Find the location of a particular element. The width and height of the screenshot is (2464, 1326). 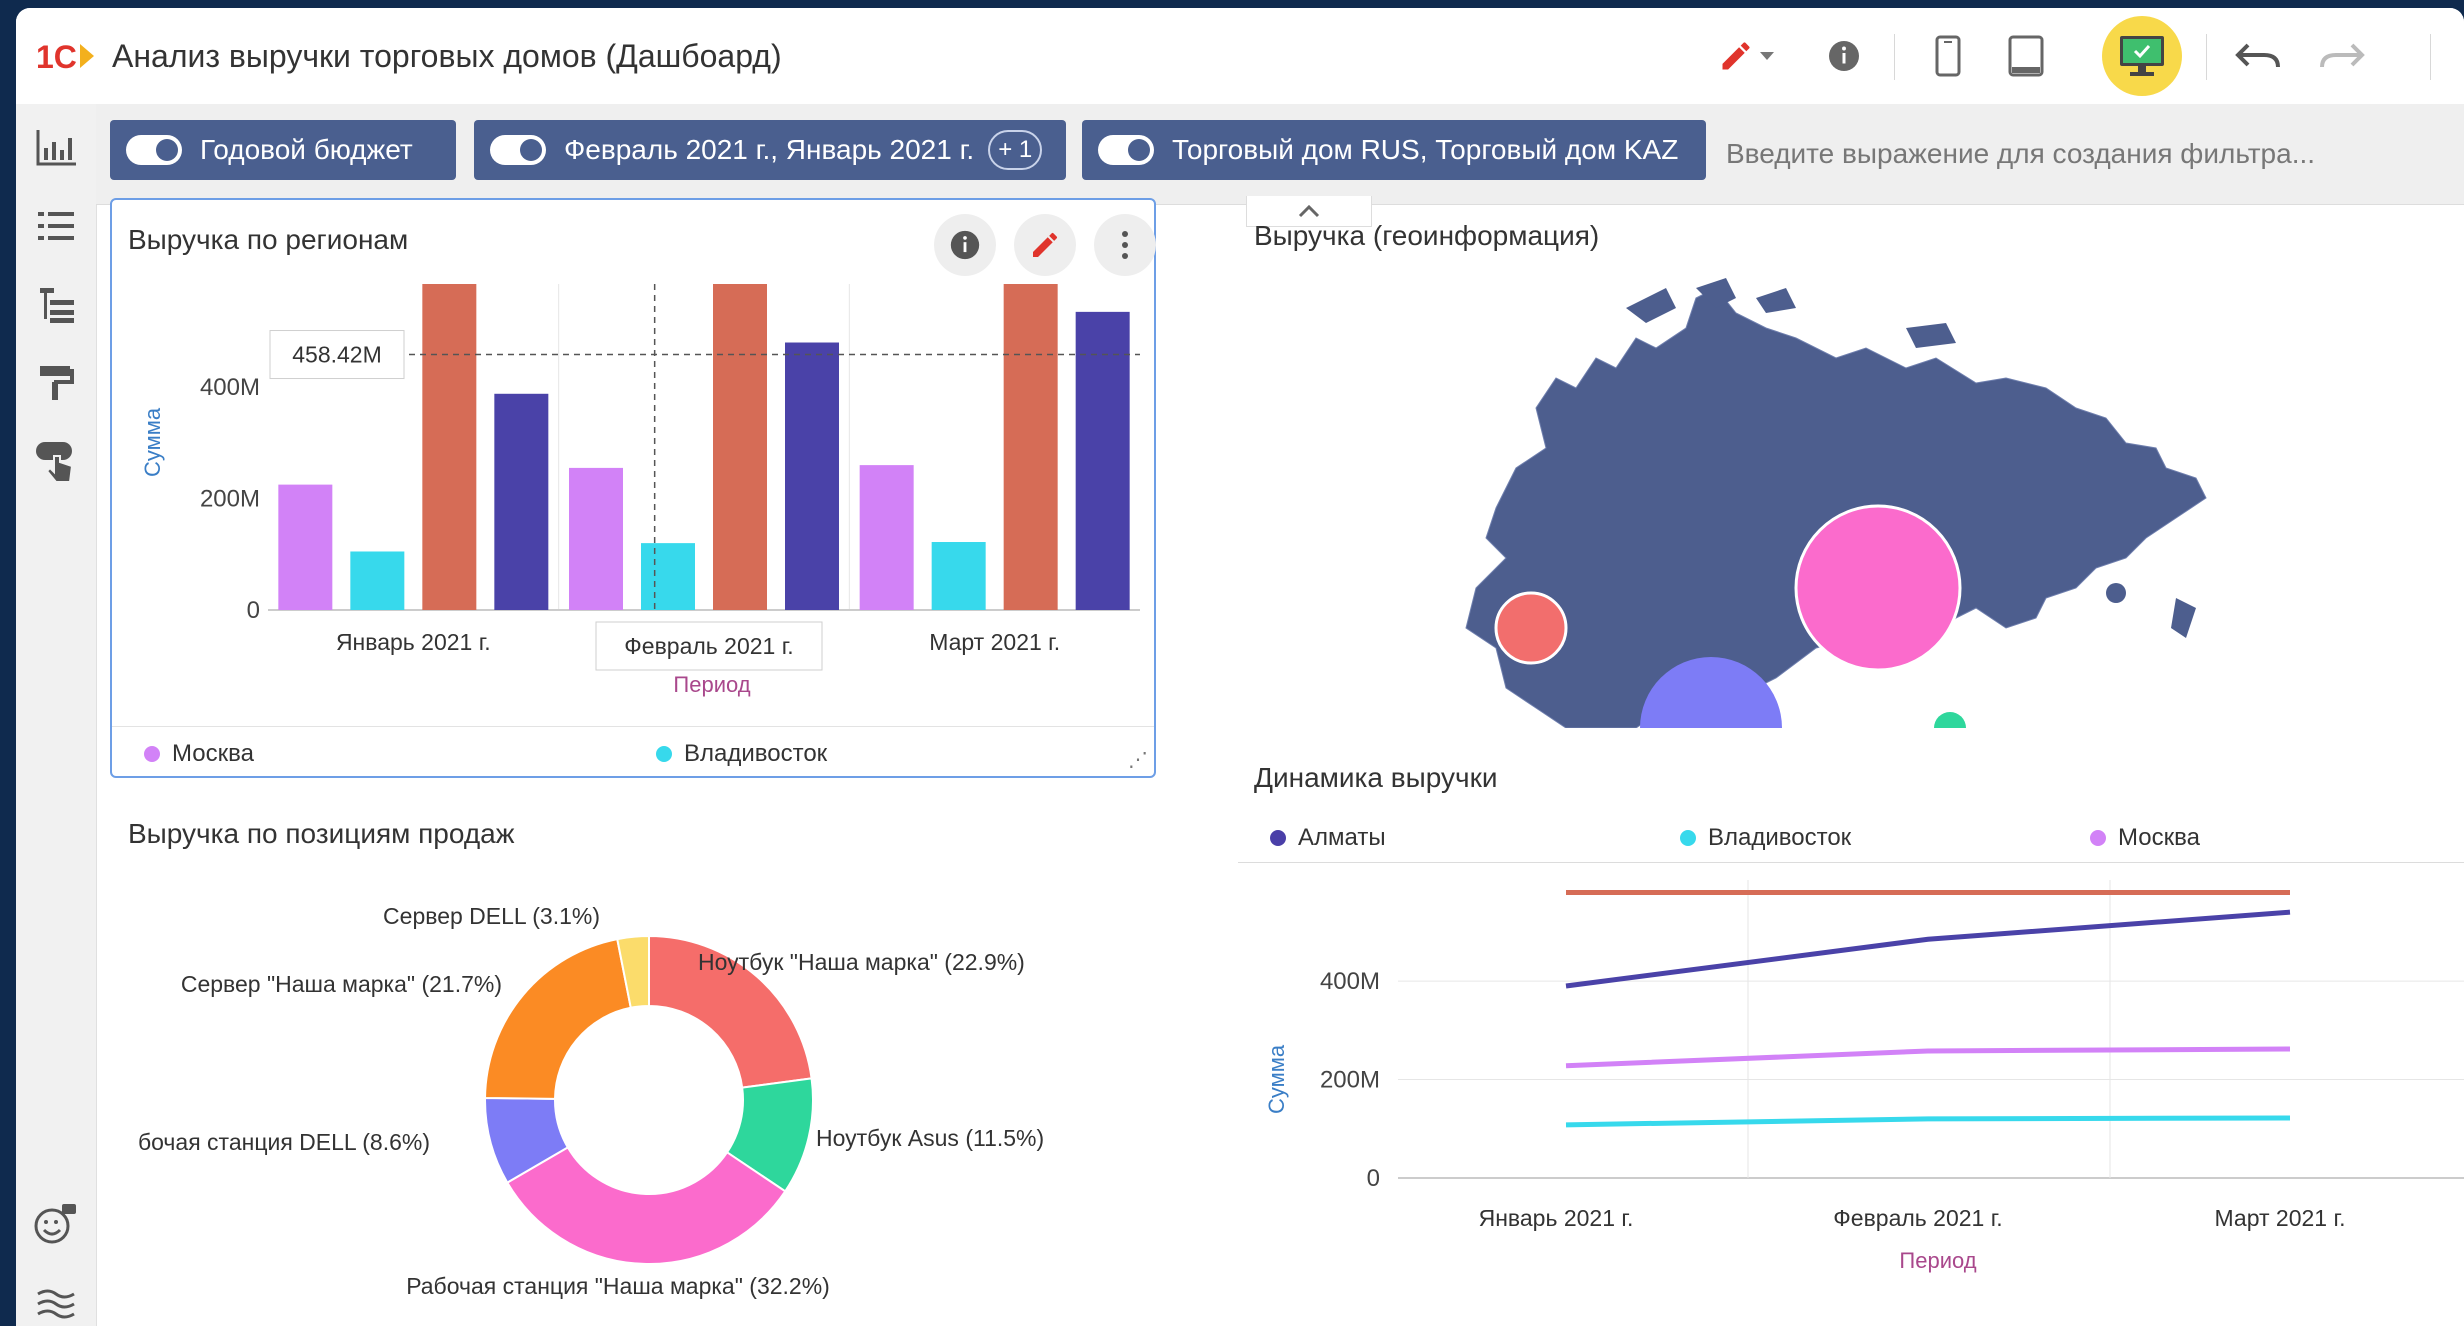

legend-label: Алматы is located at coordinates (1342, 837).